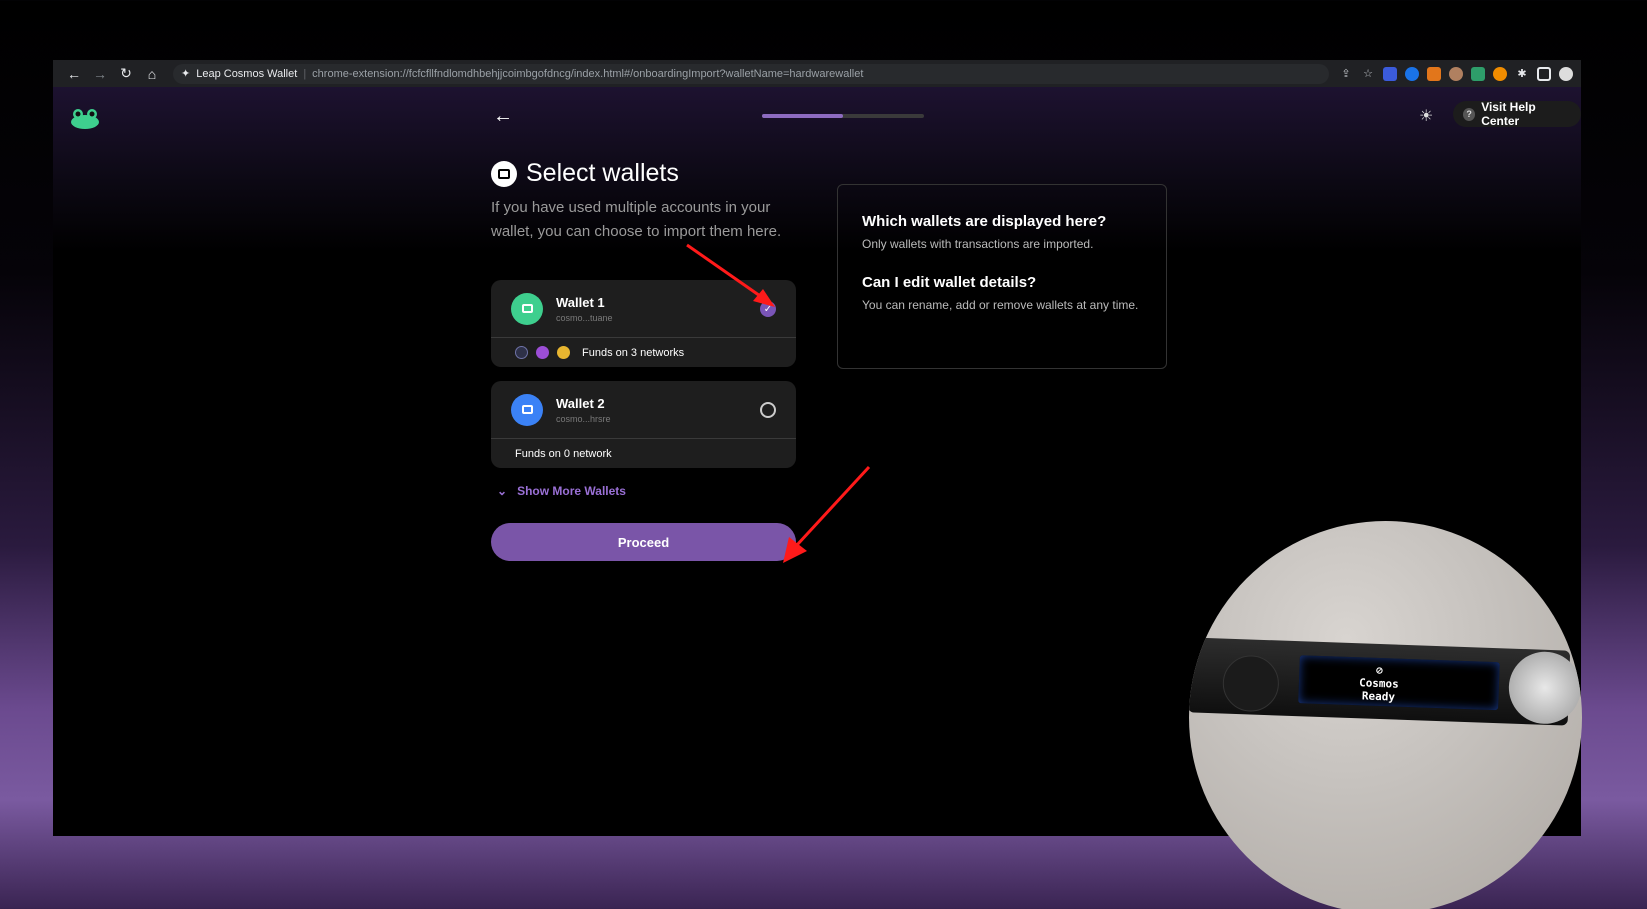 This screenshot has height=909, width=1647. What do you see at coordinates (580, 302) in the screenshot?
I see `wallet-name: Wallet 1` at bounding box center [580, 302].